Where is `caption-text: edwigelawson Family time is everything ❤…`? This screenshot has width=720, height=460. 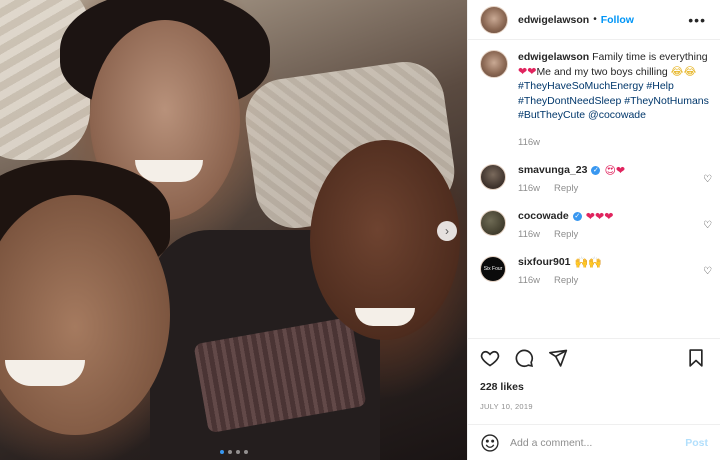
caption-text: edwigelawson Family time is everything ❤… is located at coordinates (615, 86).